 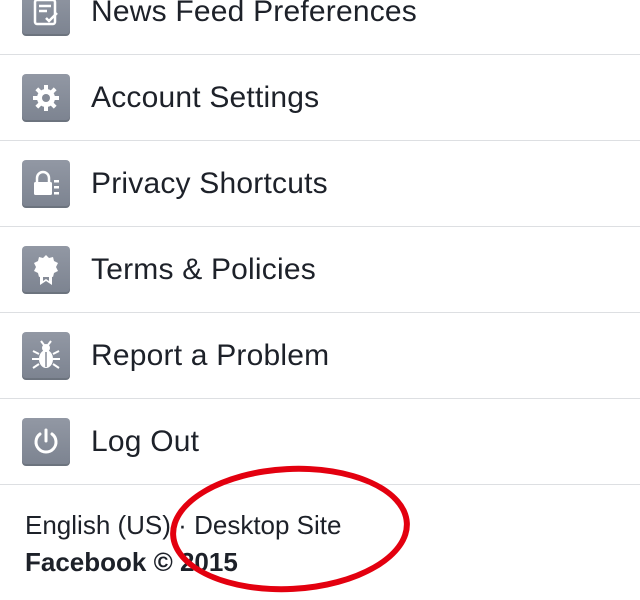 I want to click on privacy-lock-icon, so click(x=46, y=183).